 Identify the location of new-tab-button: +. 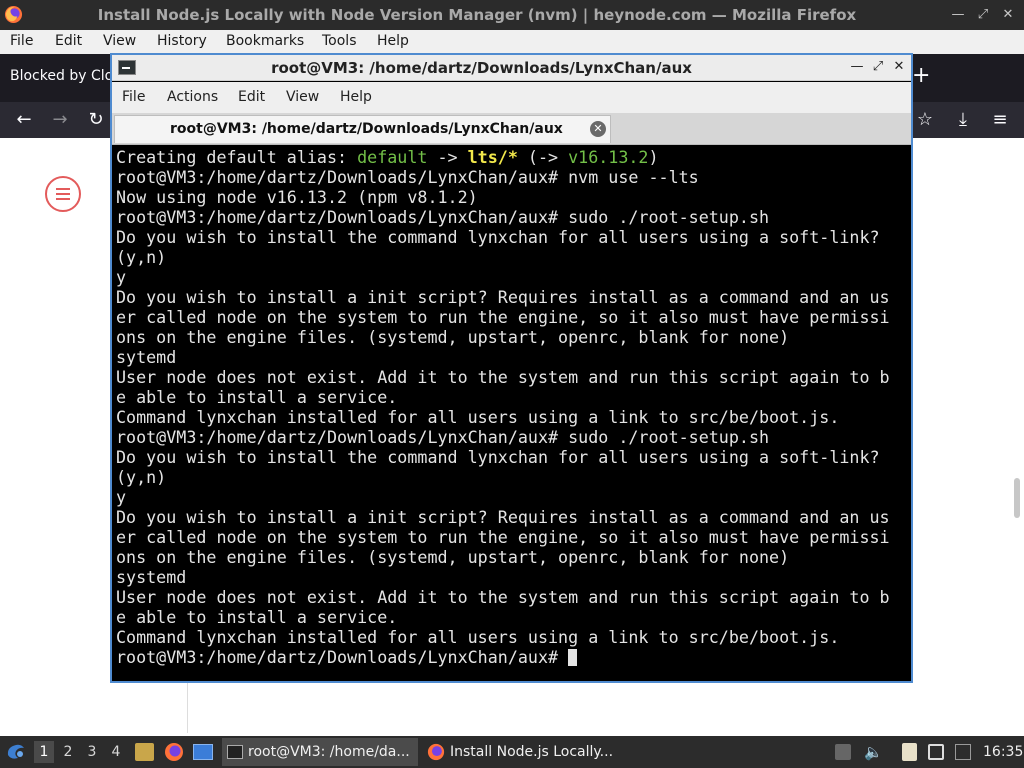
(921, 75).